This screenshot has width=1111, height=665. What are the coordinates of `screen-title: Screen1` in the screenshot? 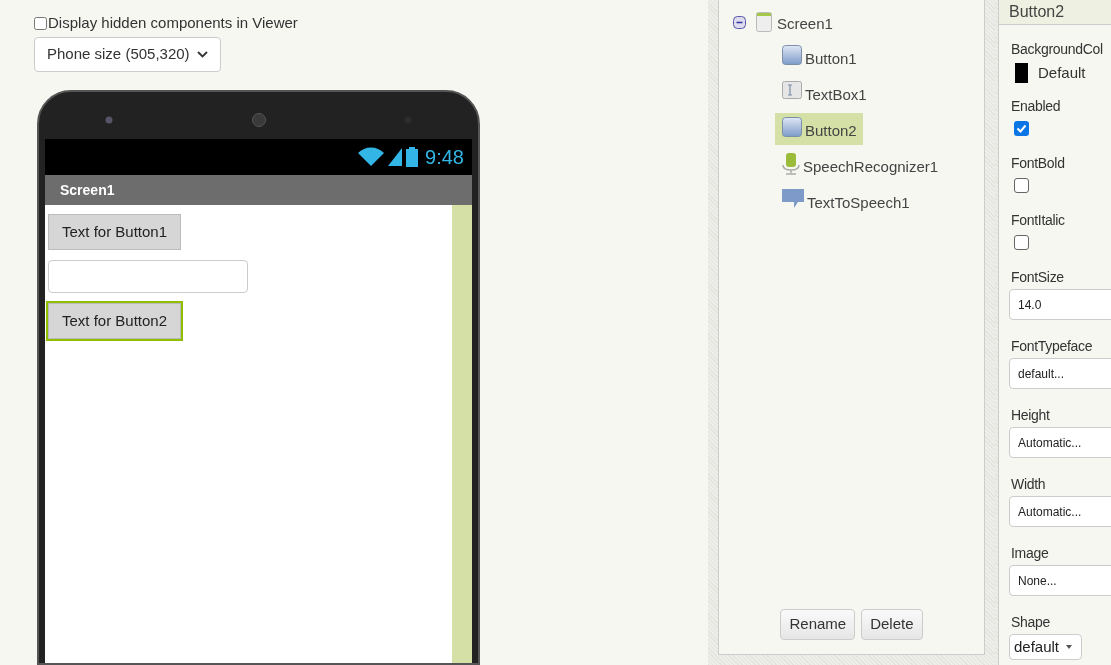 It's located at (87, 190).